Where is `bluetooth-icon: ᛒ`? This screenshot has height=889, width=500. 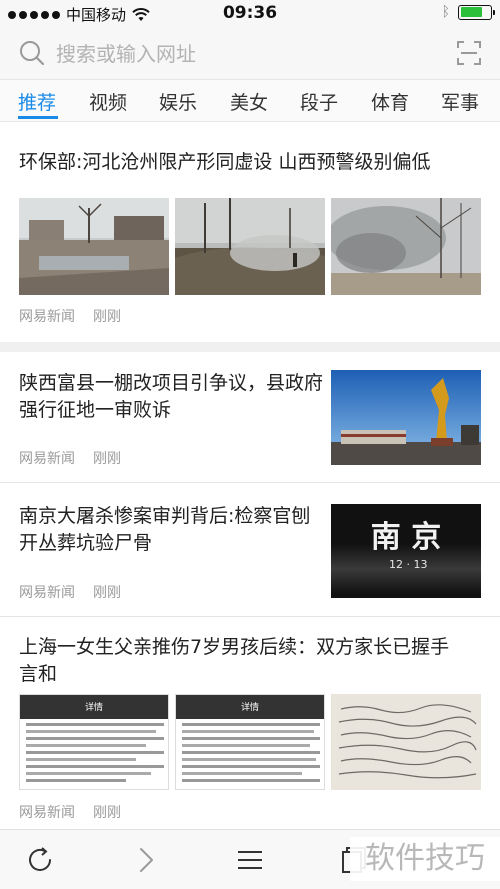 bluetooth-icon: ᛒ is located at coordinates (445, 12).